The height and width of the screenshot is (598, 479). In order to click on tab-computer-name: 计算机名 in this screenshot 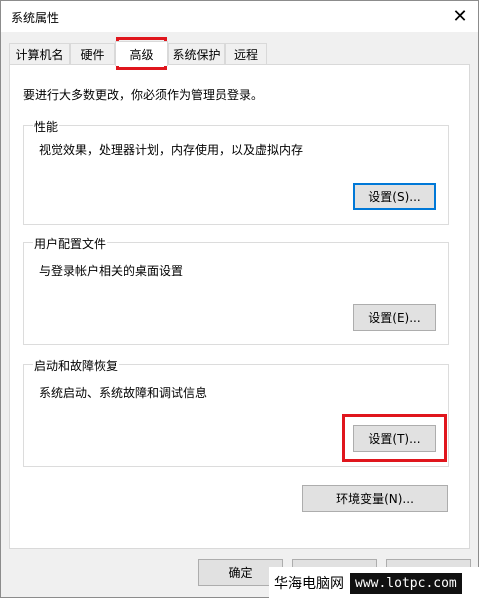, I will do `click(39, 54)`.